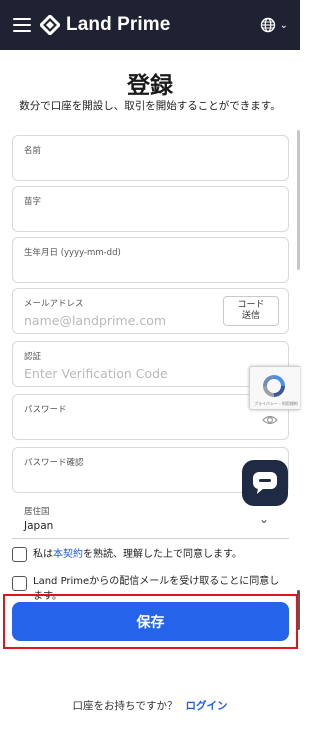 The width and height of the screenshot is (320, 741). I want to click on password-label: パスワード, so click(45, 410).